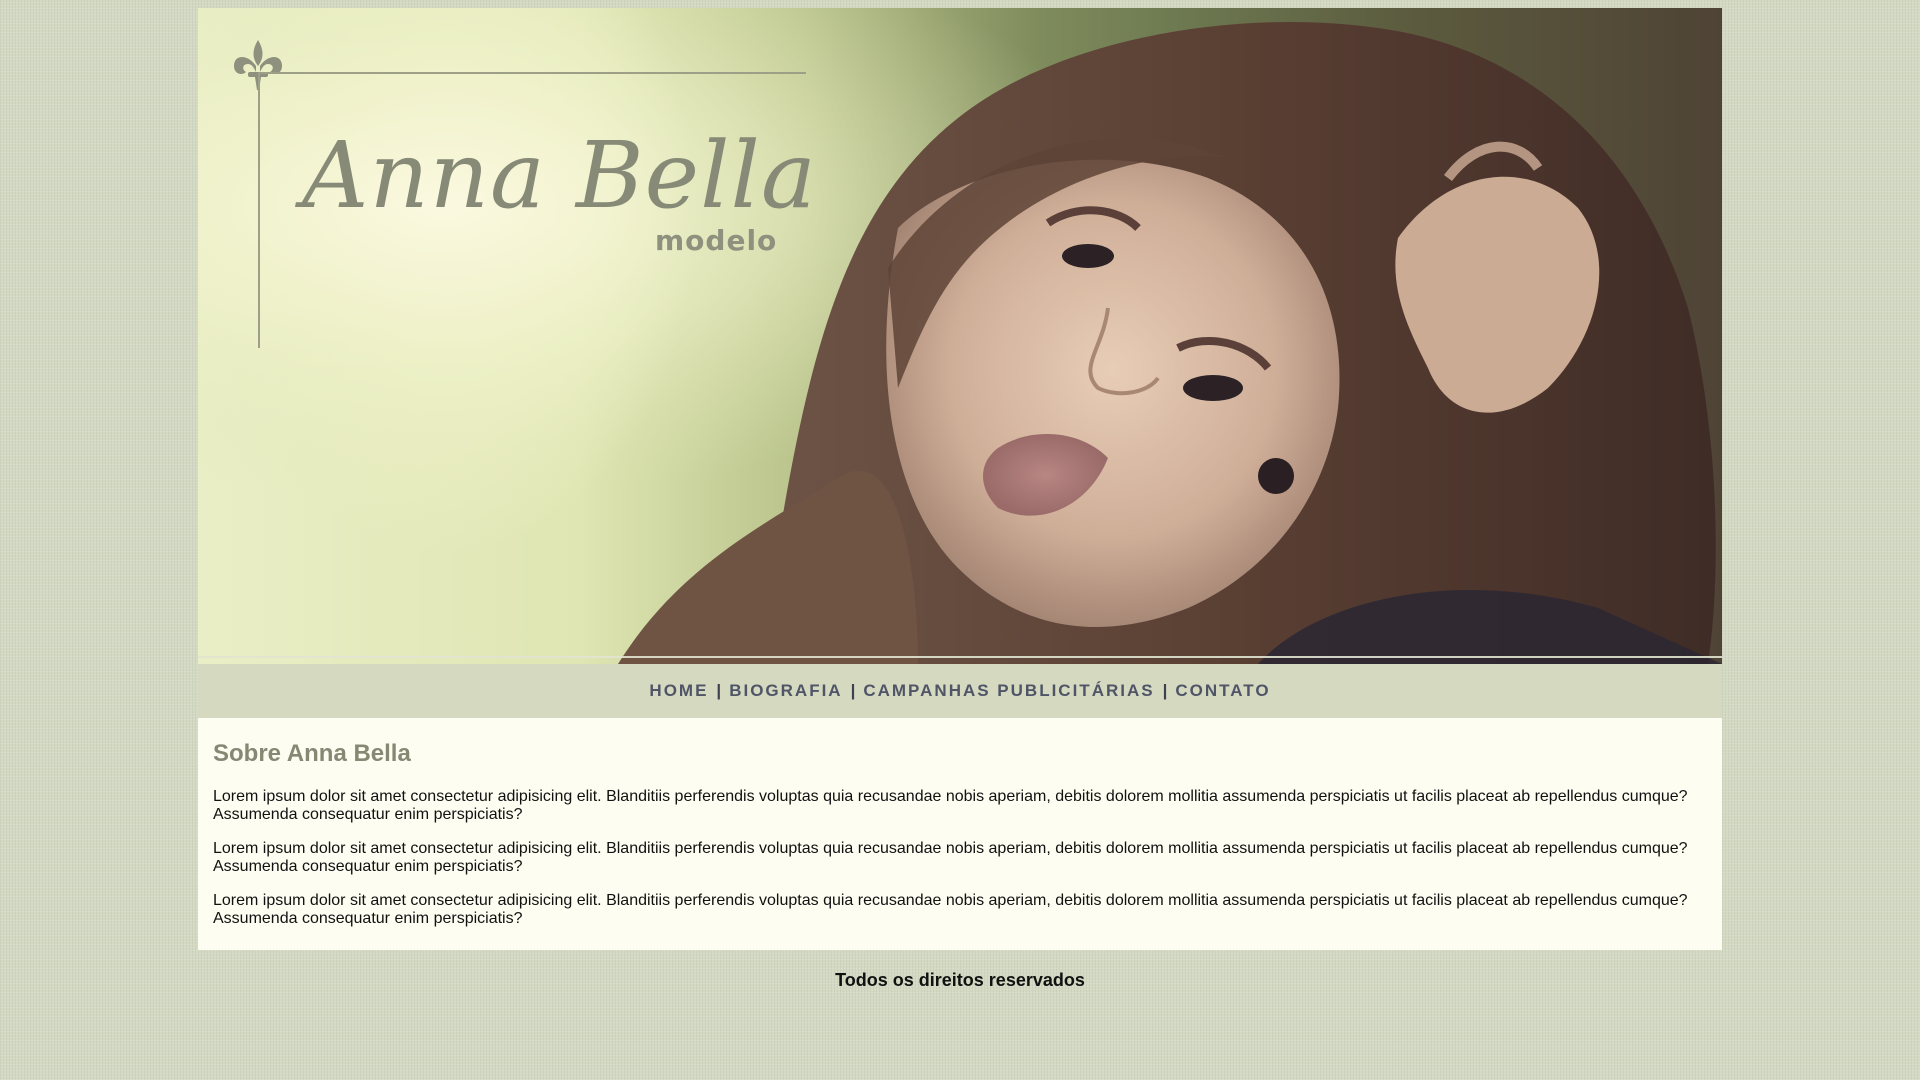  I want to click on nav-link-contato: CONTATO, so click(1222, 691).